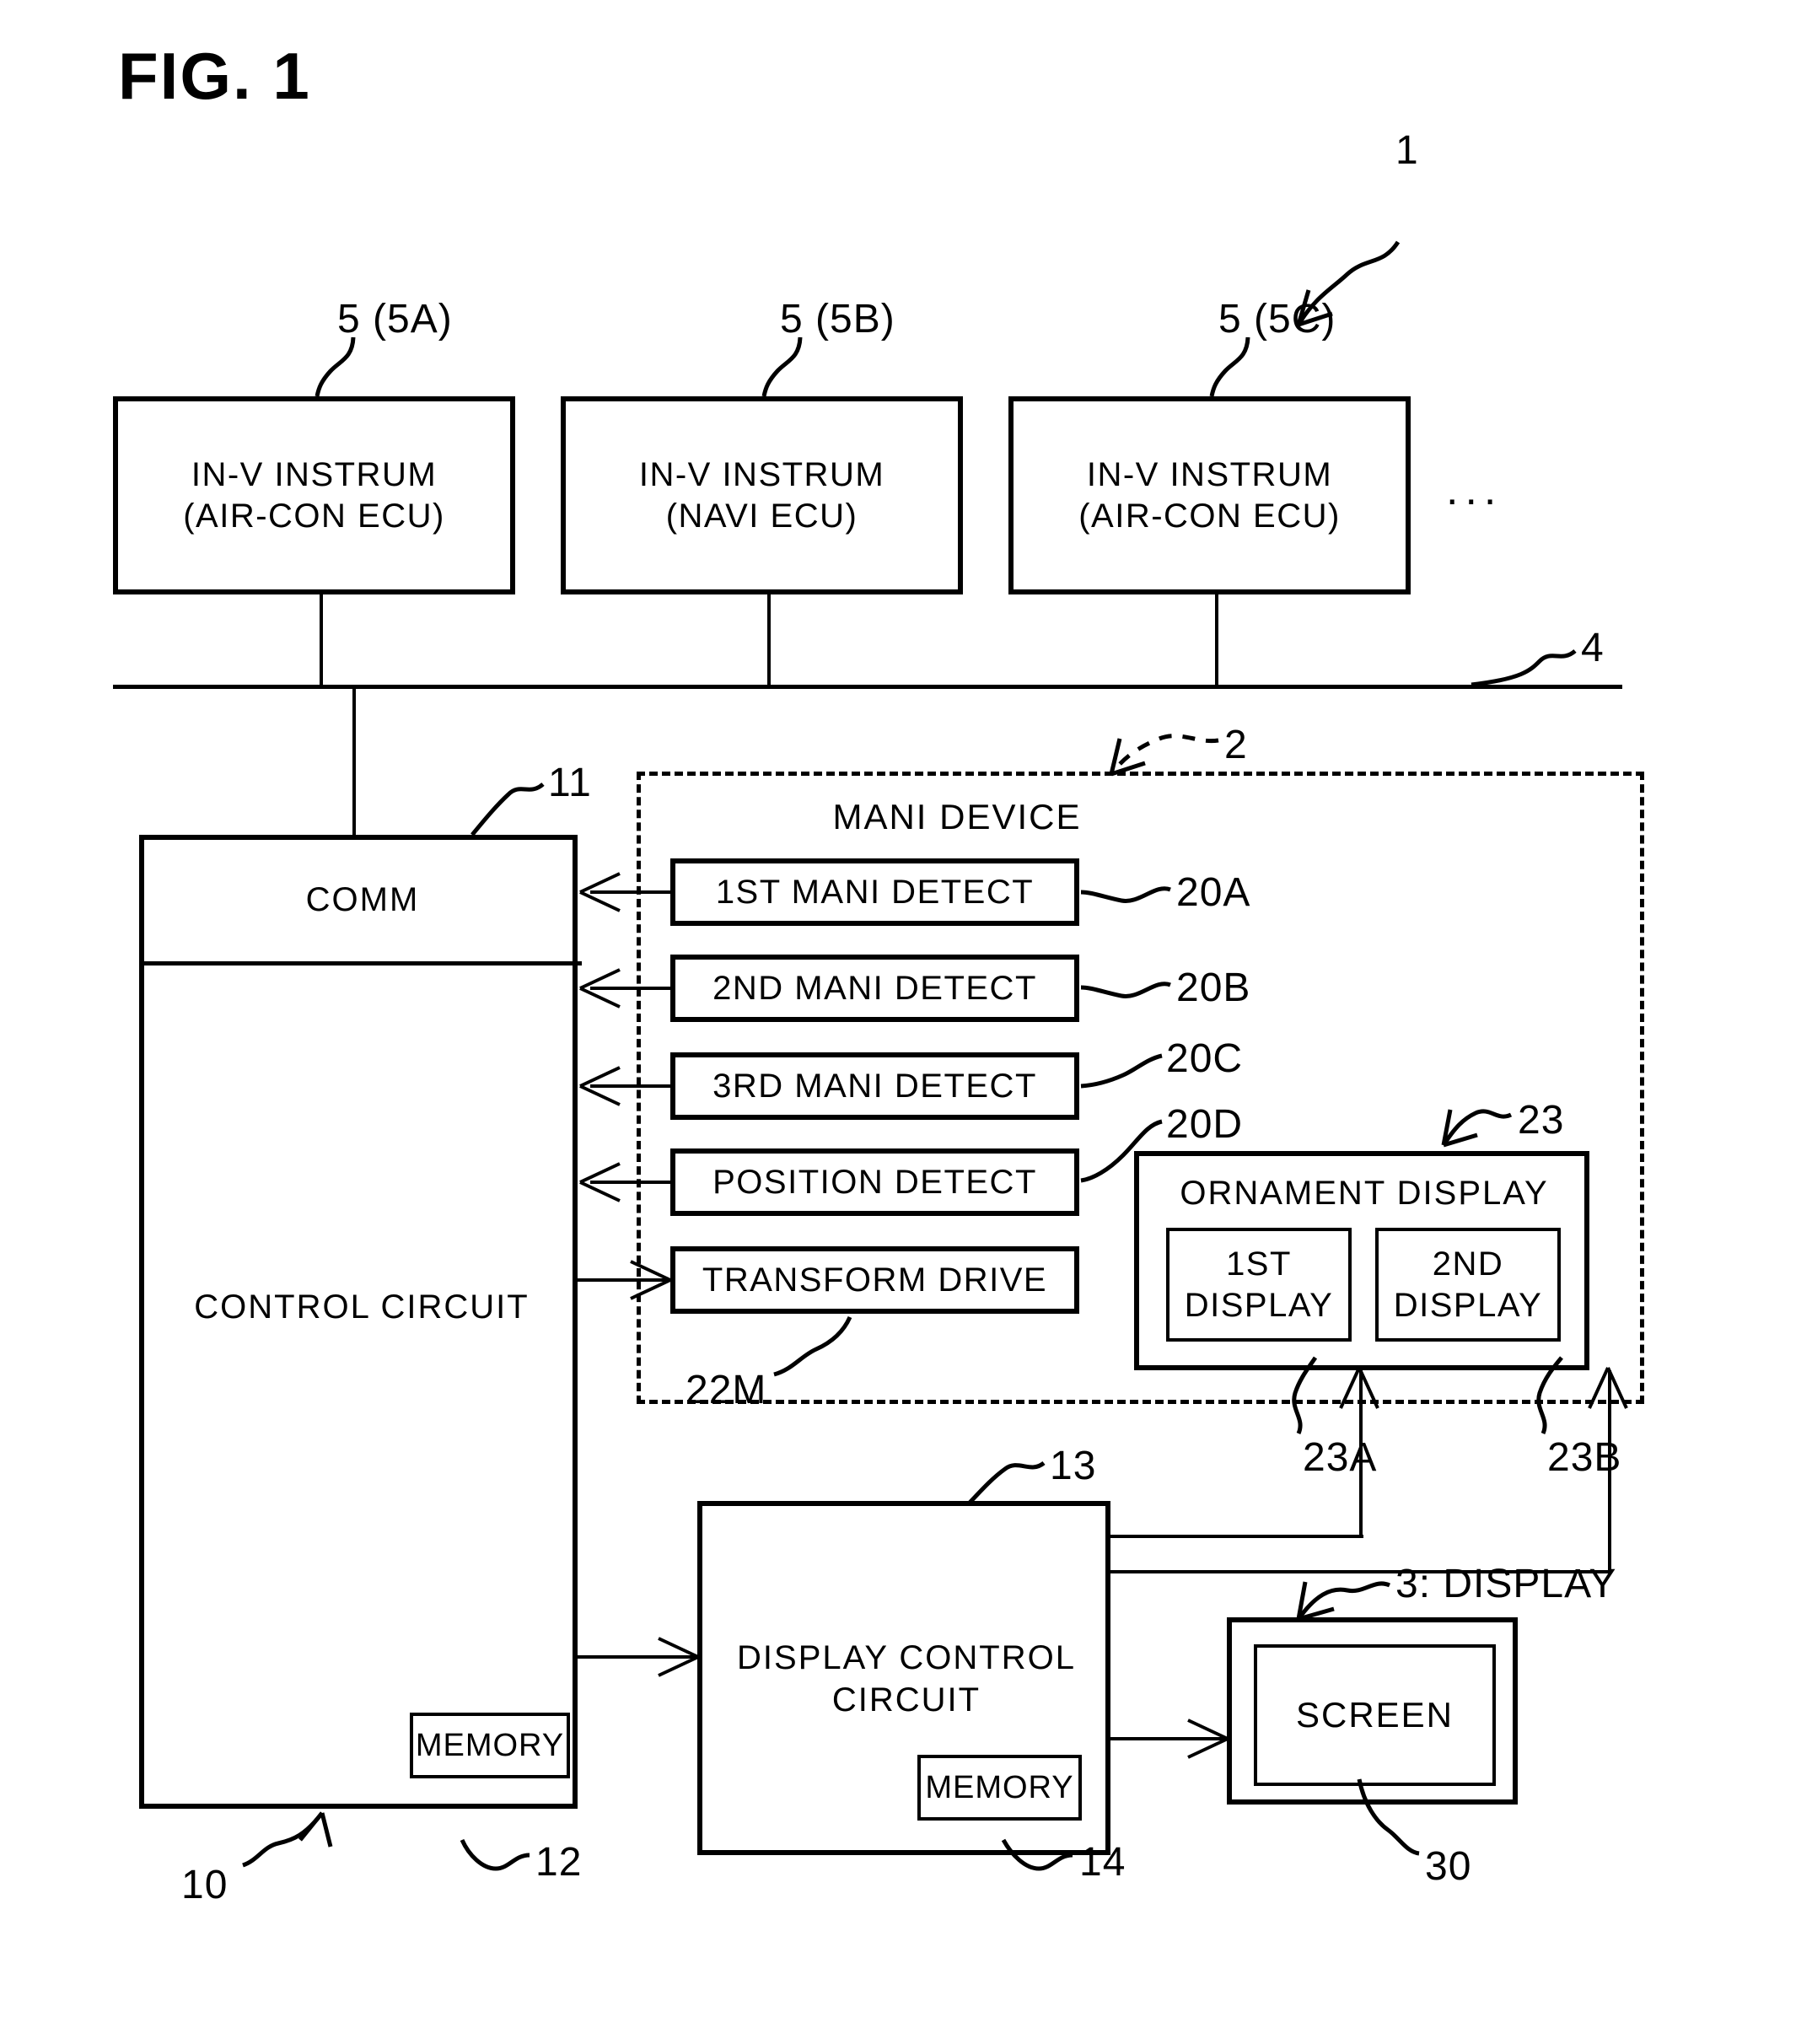  I want to click on bus-drop-wire-a, so click(321, 641).